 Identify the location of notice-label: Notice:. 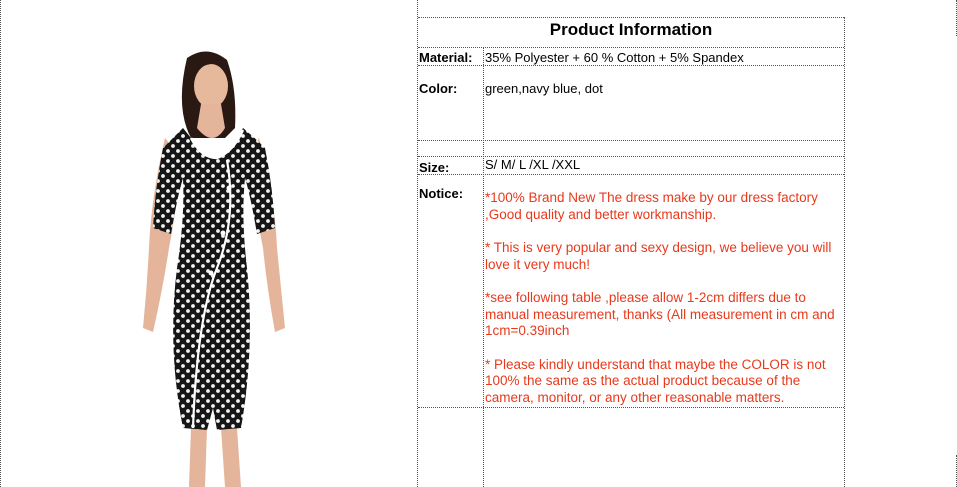
(441, 193).